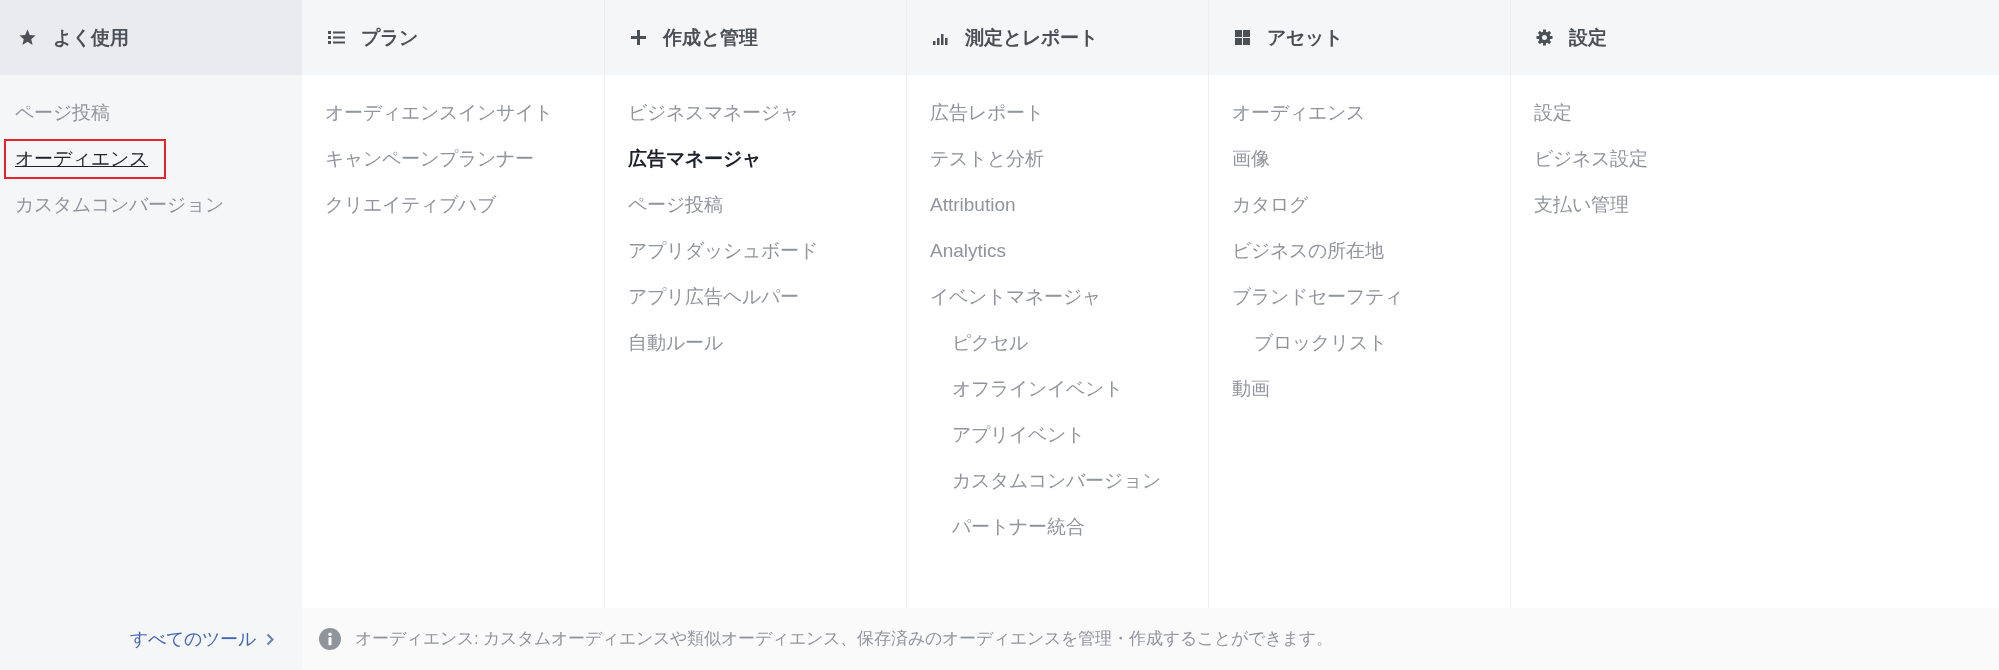 The width and height of the screenshot is (1999, 670). What do you see at coordinates (679, 343) in the screenshot?
I see `menu-item: 自動ルール` at bounding box center [679, 343].